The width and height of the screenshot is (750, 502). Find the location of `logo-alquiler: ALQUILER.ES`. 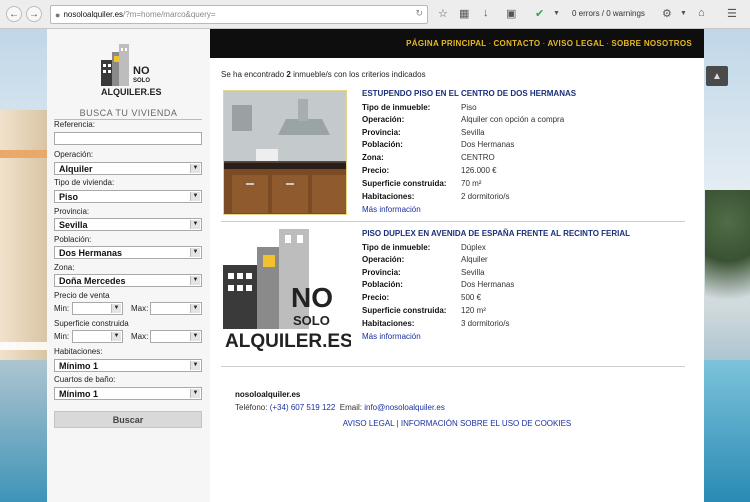

logo-alquiler: ALQUILER.ES is located at coordinates (288, 341).